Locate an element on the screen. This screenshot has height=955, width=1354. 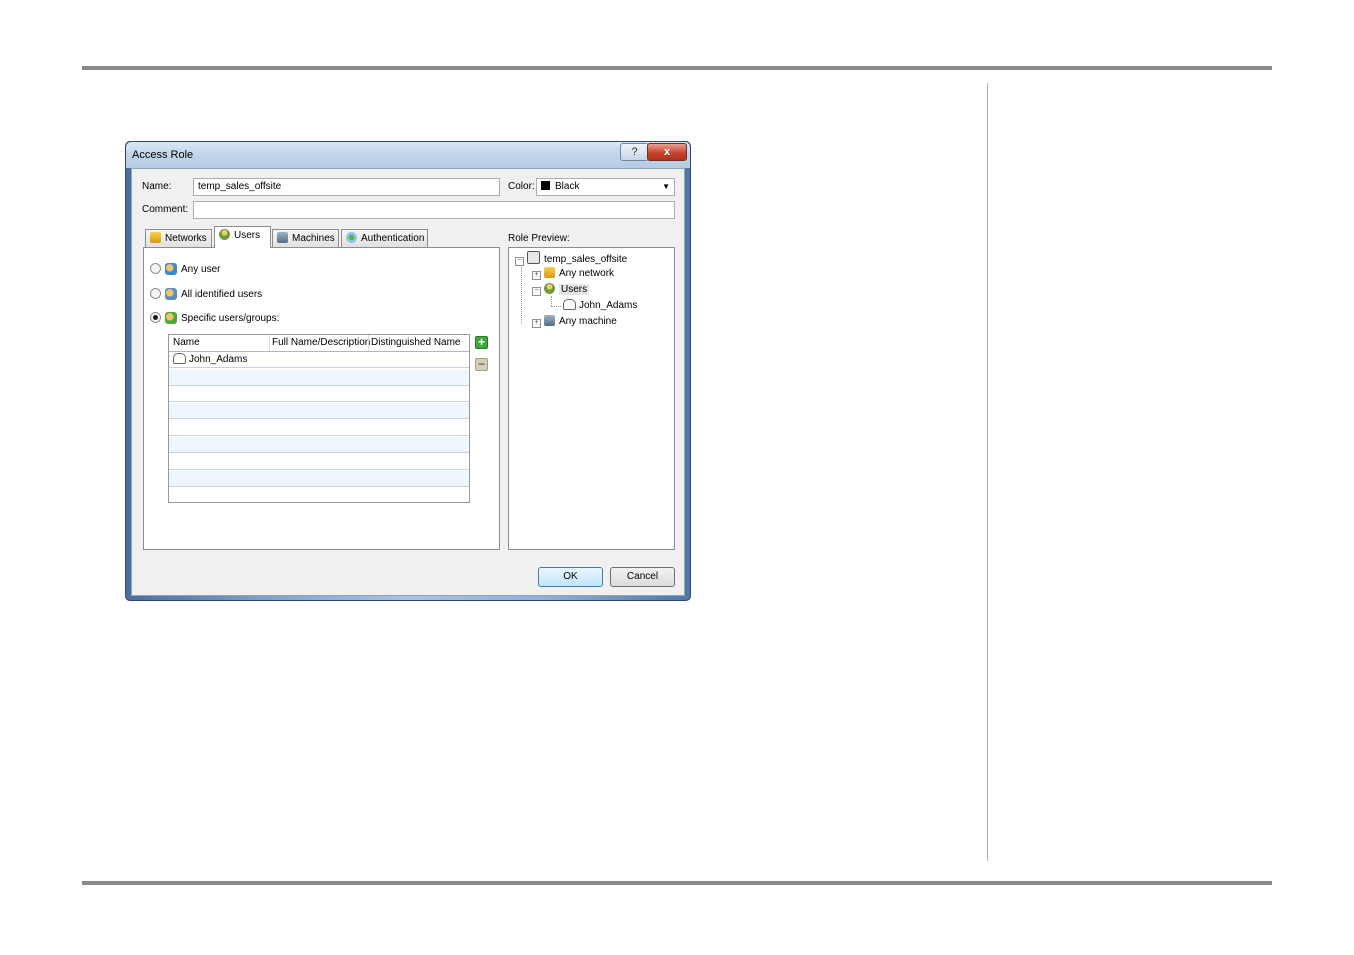
tree-node-john-adams: John_Adams is located at coordinates (600, 305).